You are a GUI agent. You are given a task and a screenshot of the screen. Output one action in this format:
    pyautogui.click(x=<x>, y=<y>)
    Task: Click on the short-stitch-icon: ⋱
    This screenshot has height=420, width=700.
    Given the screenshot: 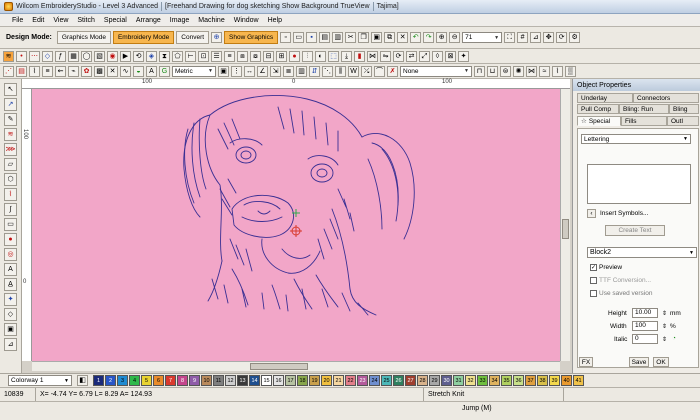 What is the action you would take?
    pyautogui.click(x=327, y=71)
    